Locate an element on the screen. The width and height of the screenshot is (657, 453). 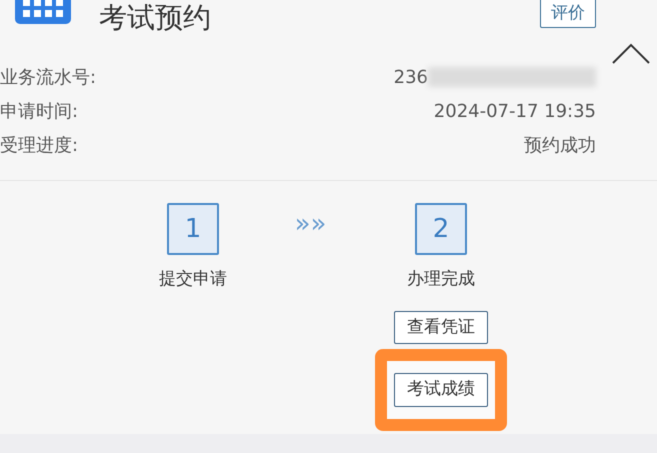
step-label: 提交申请 is located at coordinates (193, 279).